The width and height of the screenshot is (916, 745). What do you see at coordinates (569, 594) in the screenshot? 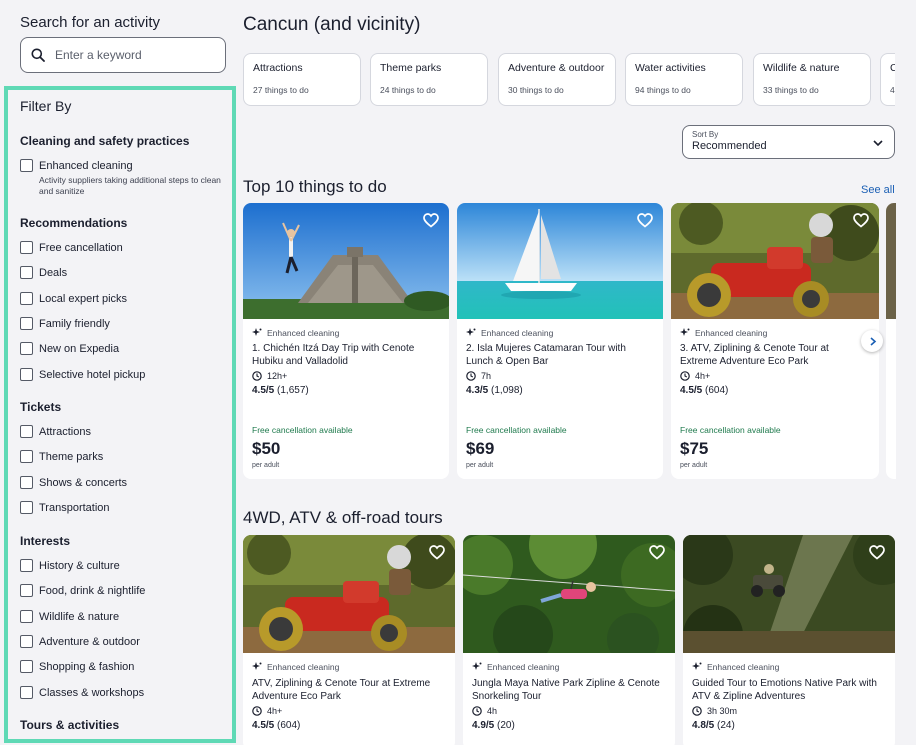
I see `zipline-image` at bounding box center [569, 594].